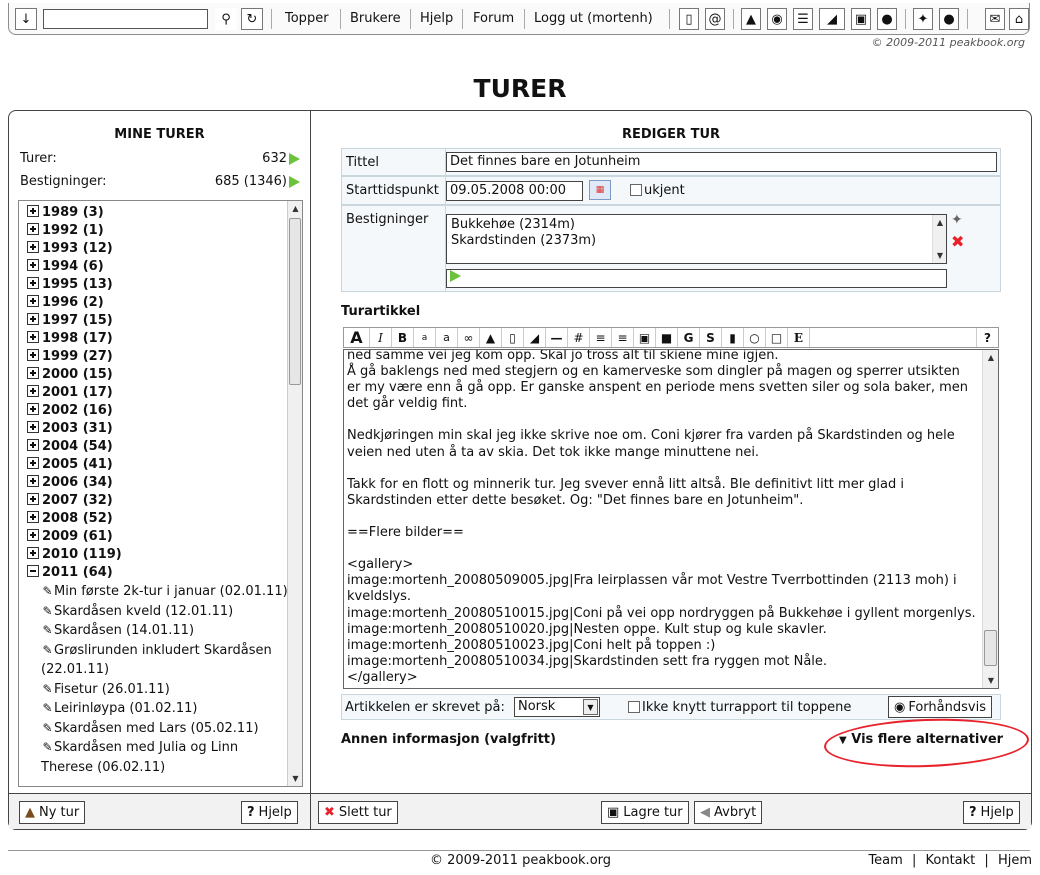  I want to click on delete-trip-button: ✖ Slett tur, so click(358, 812).